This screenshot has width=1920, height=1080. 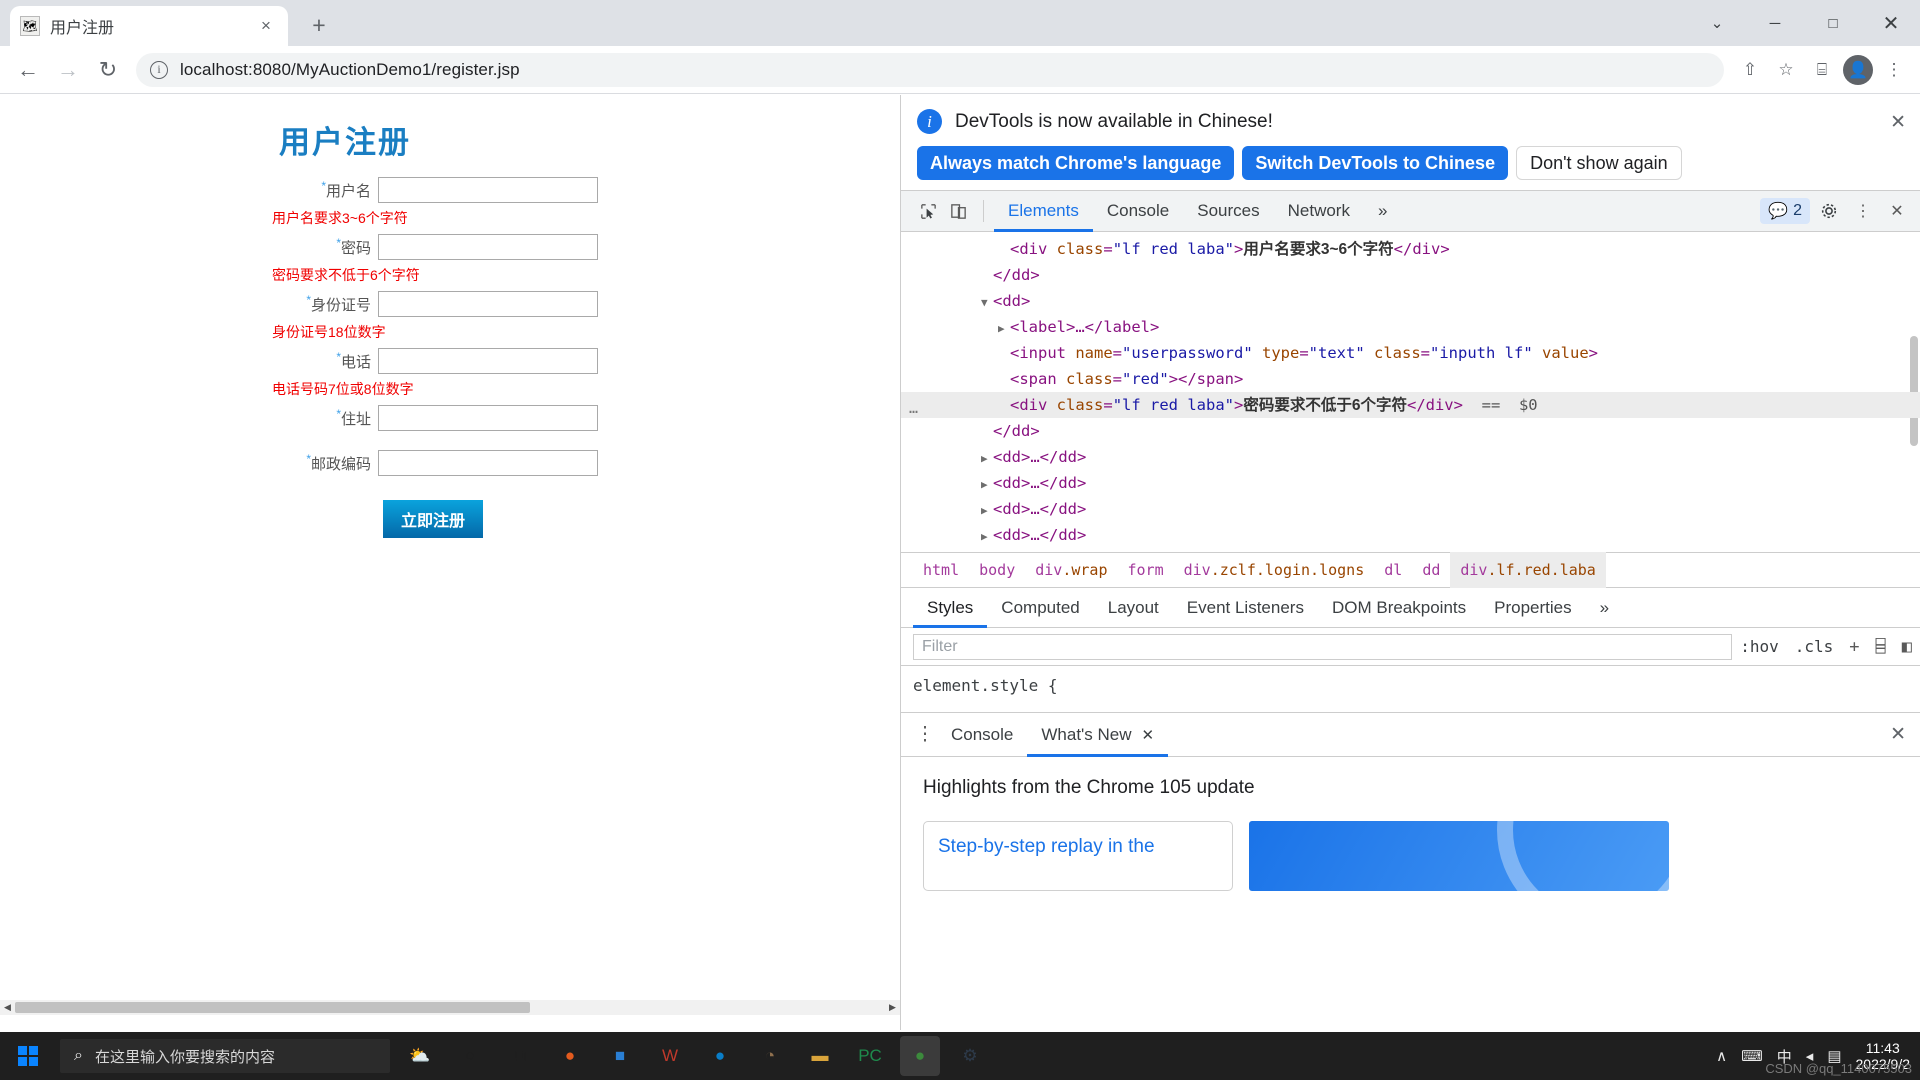 I want to click on new-tab-button: +, so click(x=319, y=25).